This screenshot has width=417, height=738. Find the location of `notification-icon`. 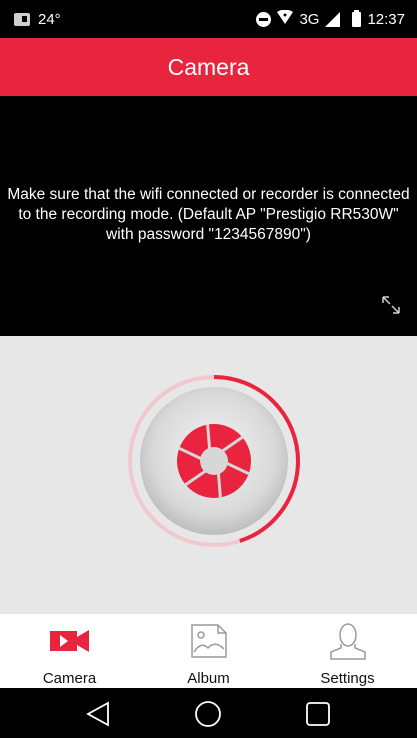

notification-icon is located at coordinates (22, 19).